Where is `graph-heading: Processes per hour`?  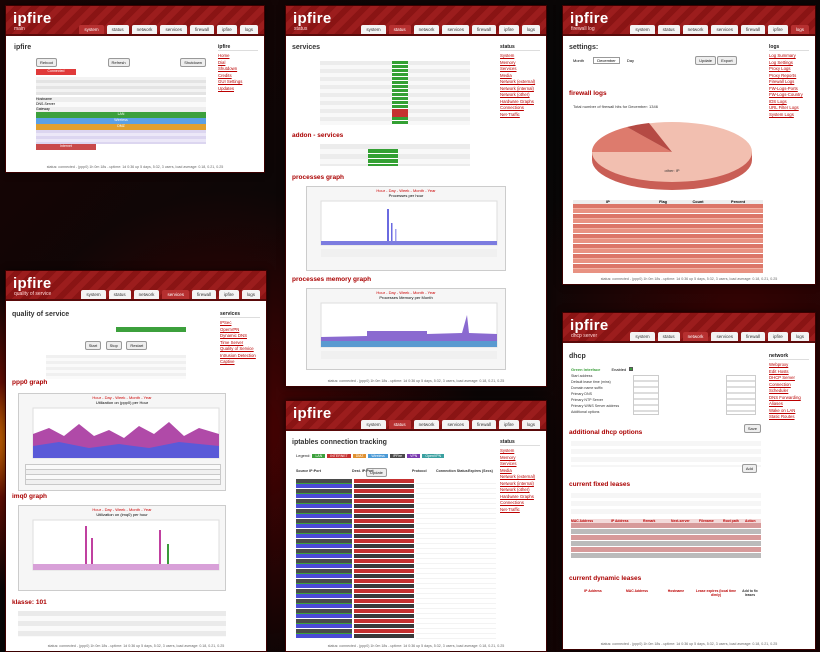
graph-heading: Processes per hour is located at coordinates (406, 195).